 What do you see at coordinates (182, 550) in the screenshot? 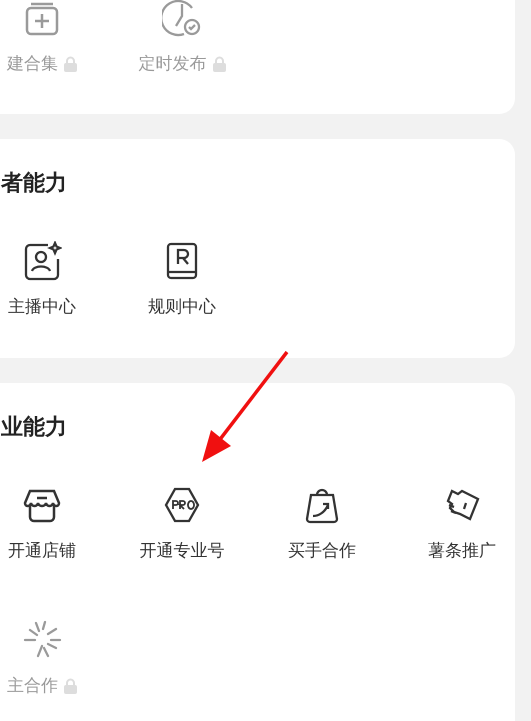
I see `feature-label: 开通专业号` at bounding box center [182, 550].